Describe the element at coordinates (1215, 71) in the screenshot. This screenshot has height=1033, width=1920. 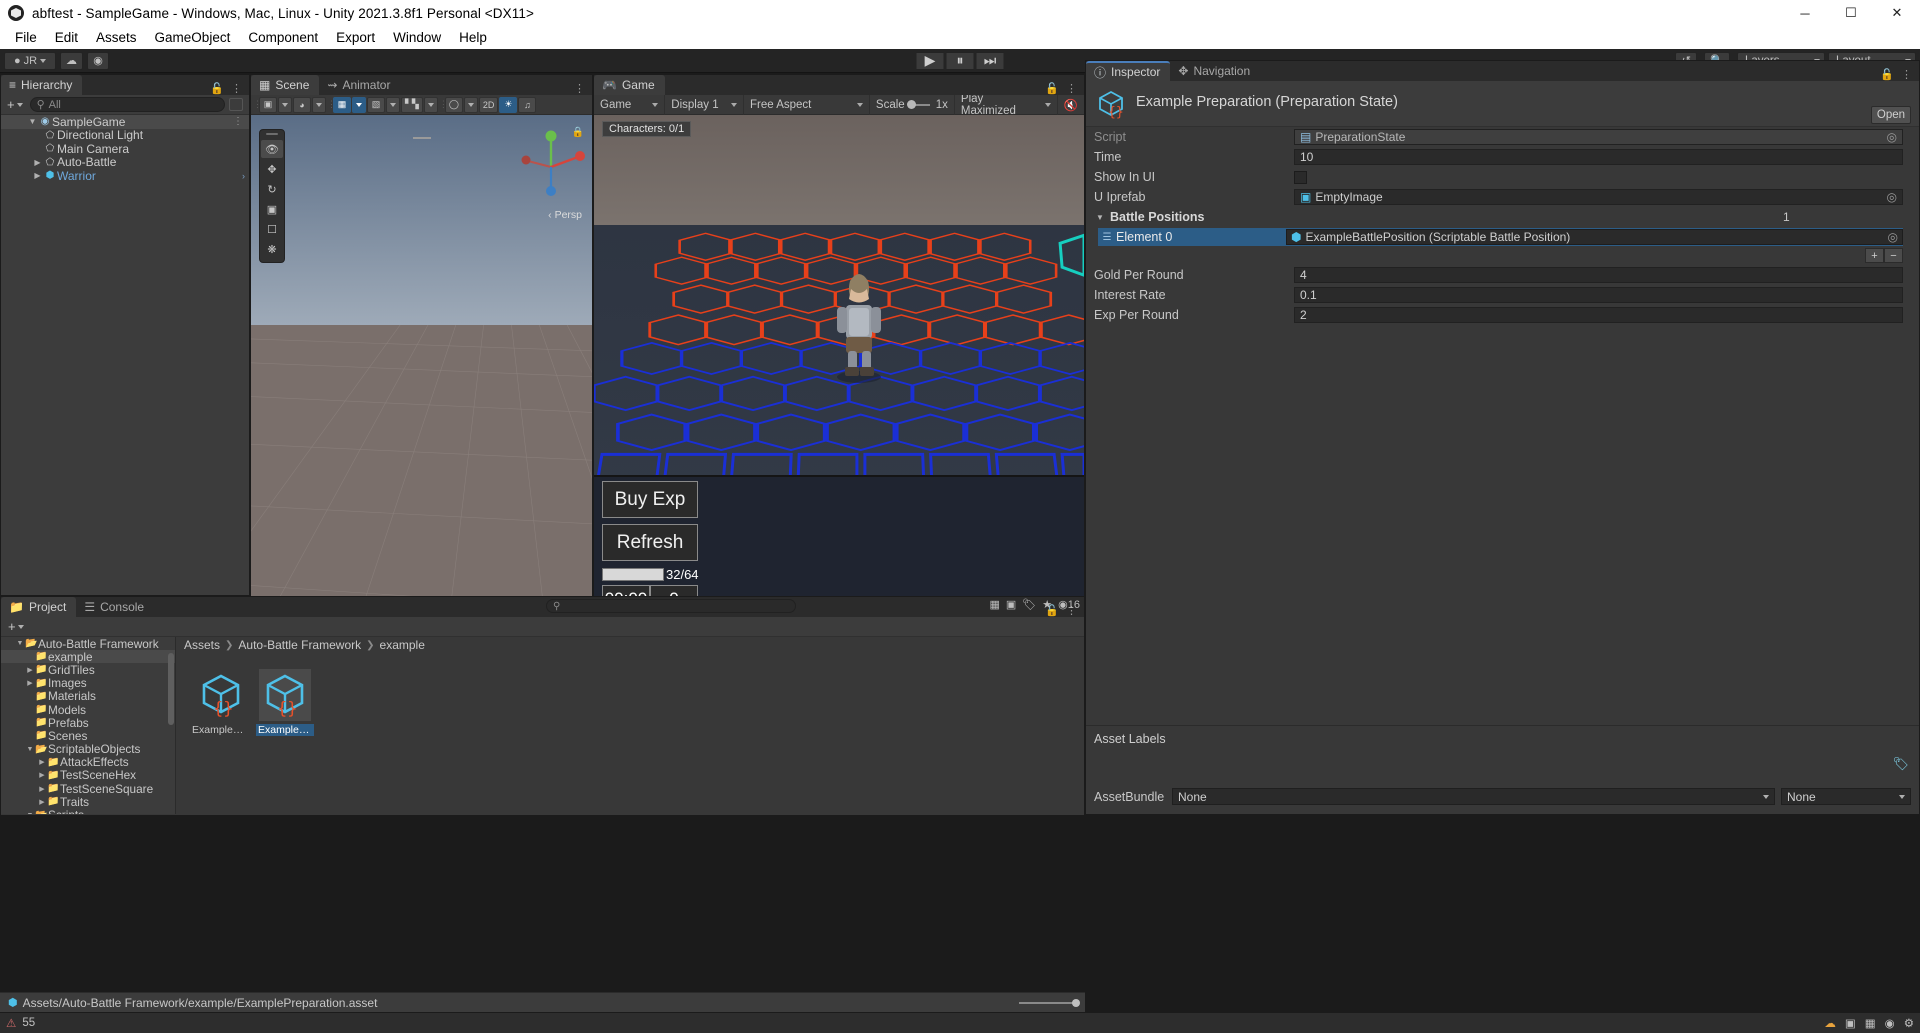
I see `tab-navigation: ✥ Navigation` at that location.